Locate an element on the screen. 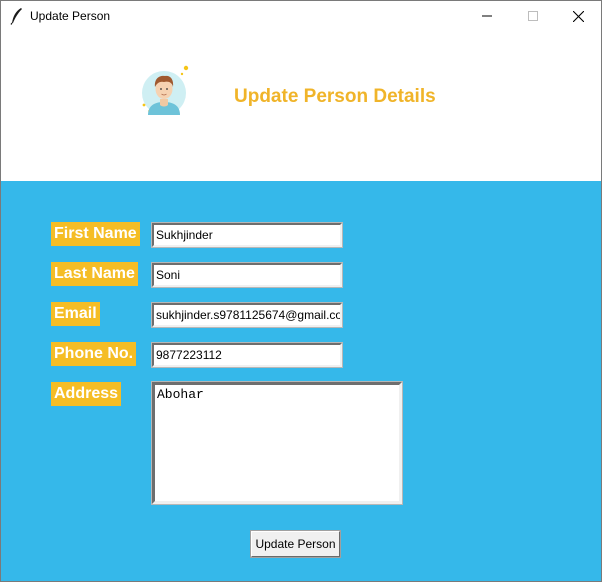 Image resolution: width=602 pixels, height=582 pixels. email-label: Email is located at coordinates (75, 314).